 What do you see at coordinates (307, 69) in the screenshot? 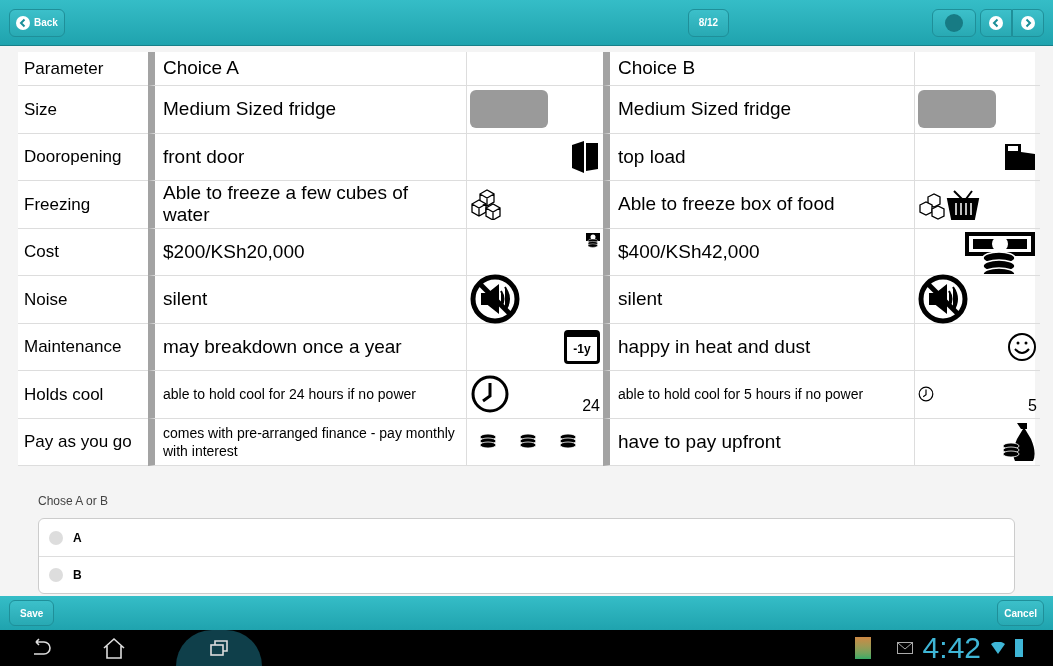
I see `column-header: Choice A` at bounding box center [307, 69].